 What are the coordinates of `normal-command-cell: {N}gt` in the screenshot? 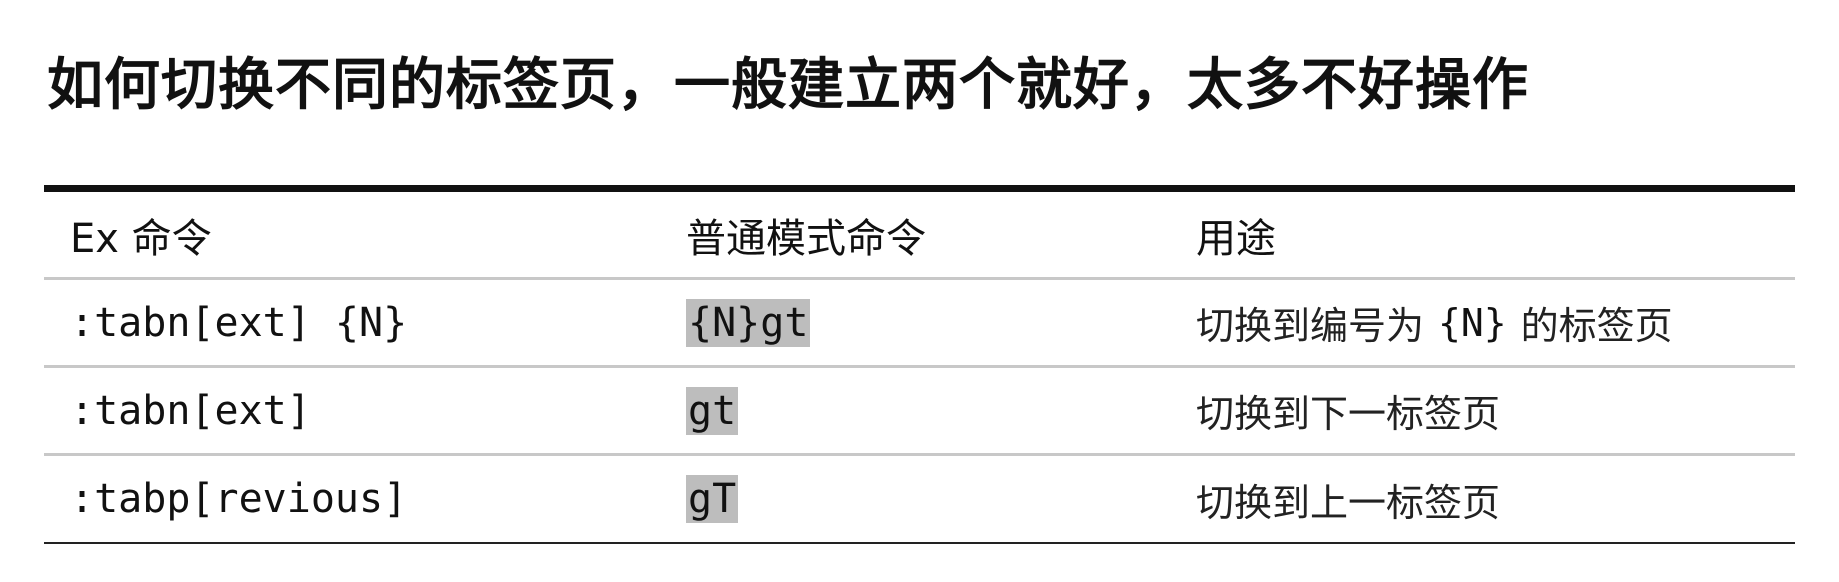 It's located at (748, 322).